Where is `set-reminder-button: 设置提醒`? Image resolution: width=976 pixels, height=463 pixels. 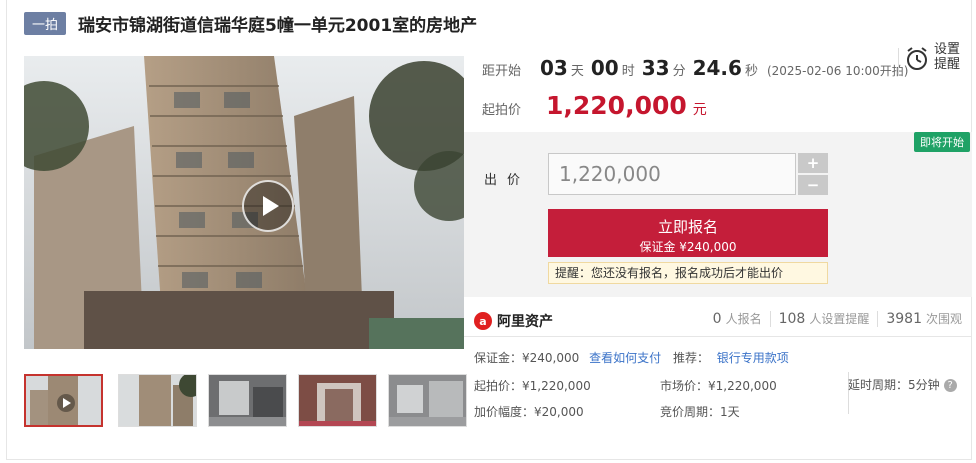
set-reminder-button: 设置提醒 is located at coordinates (930, 59).